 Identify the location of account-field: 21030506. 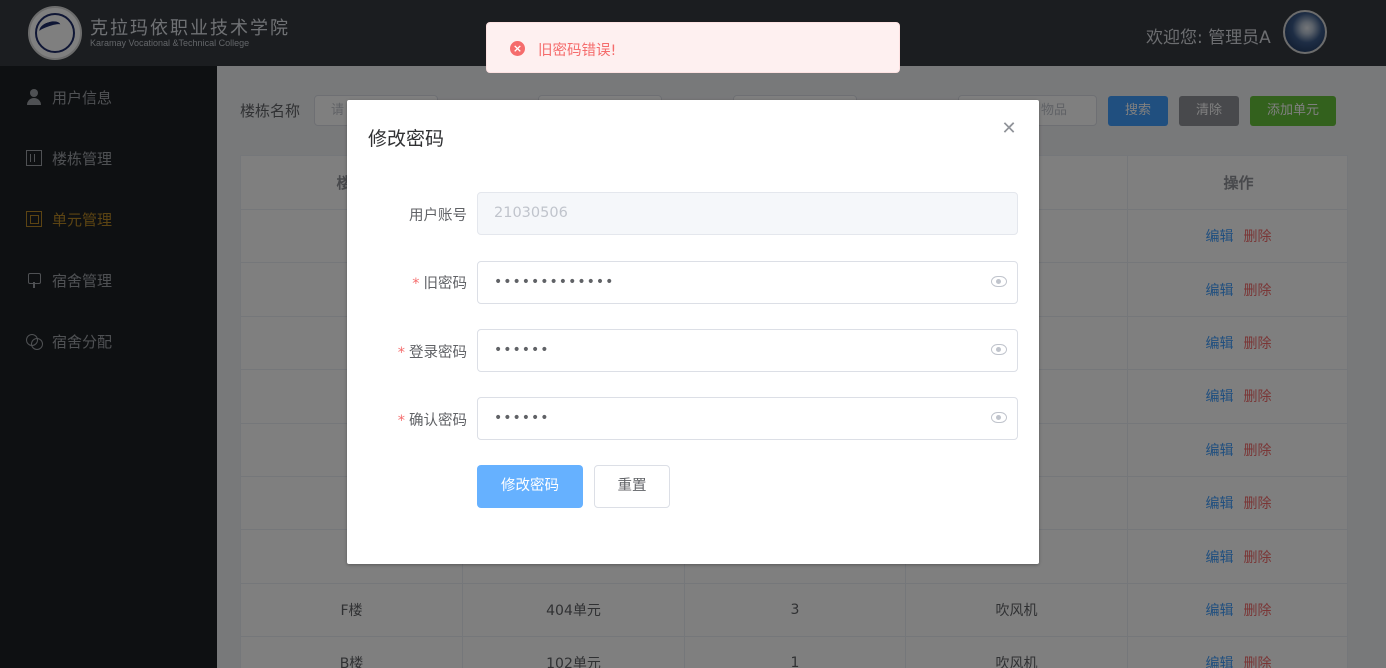
(747, 213).